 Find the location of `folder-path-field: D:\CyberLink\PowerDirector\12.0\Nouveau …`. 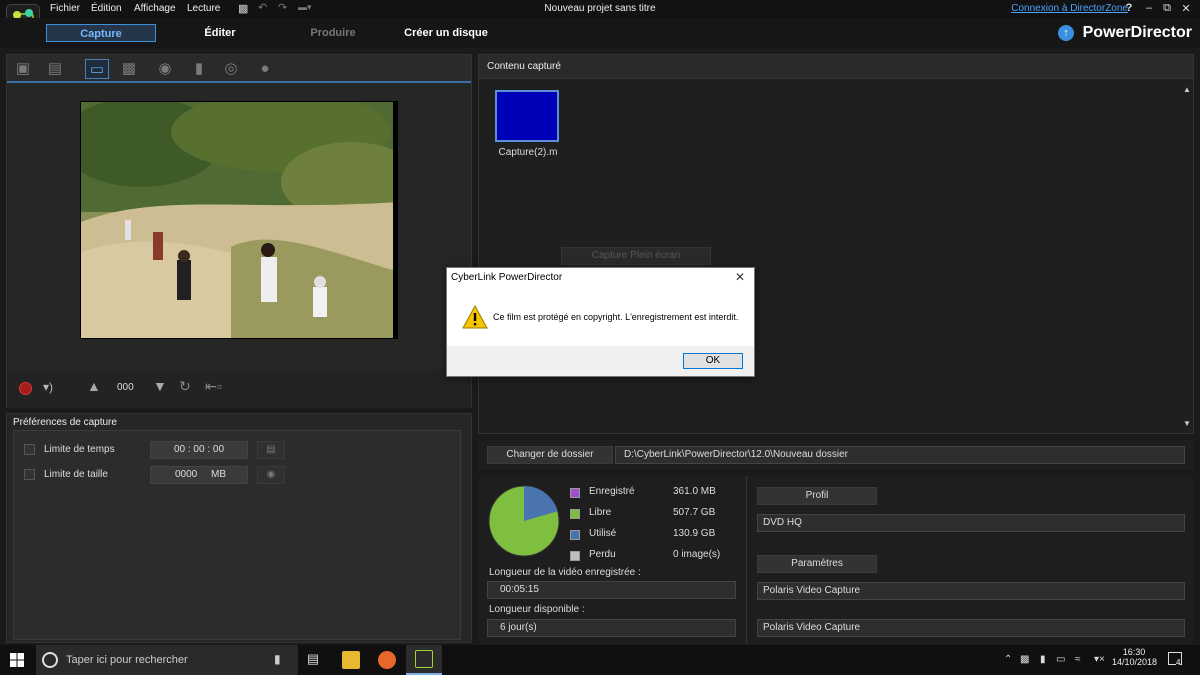

folder-path-field: D:\CyberLink\PowerDirector\12.0\Nouveau … is located at coordinates (900, 455).